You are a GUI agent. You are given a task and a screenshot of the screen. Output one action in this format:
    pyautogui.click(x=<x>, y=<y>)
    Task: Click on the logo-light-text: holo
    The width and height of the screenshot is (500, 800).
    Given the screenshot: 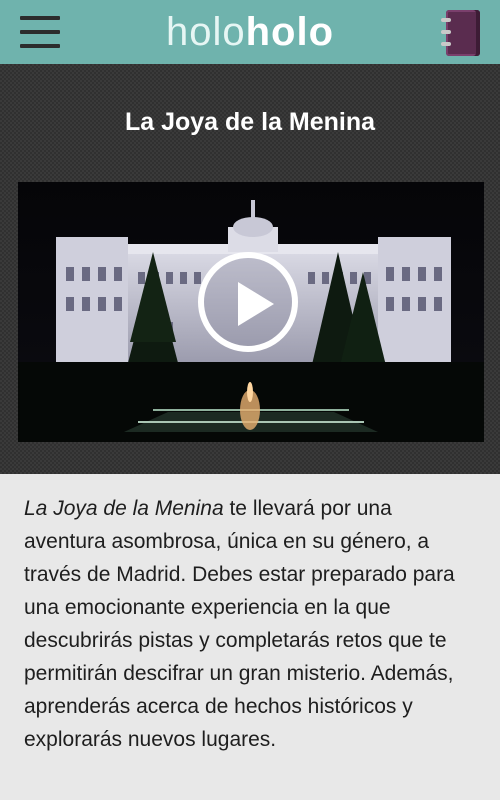 What is the action you would take?
    pyautogui.click(x=205, y=32)
    